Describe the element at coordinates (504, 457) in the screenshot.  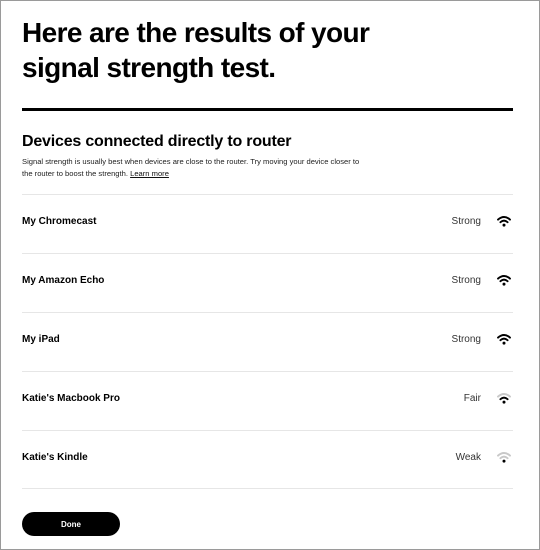
I see `wifi-weak-icon` at that location.